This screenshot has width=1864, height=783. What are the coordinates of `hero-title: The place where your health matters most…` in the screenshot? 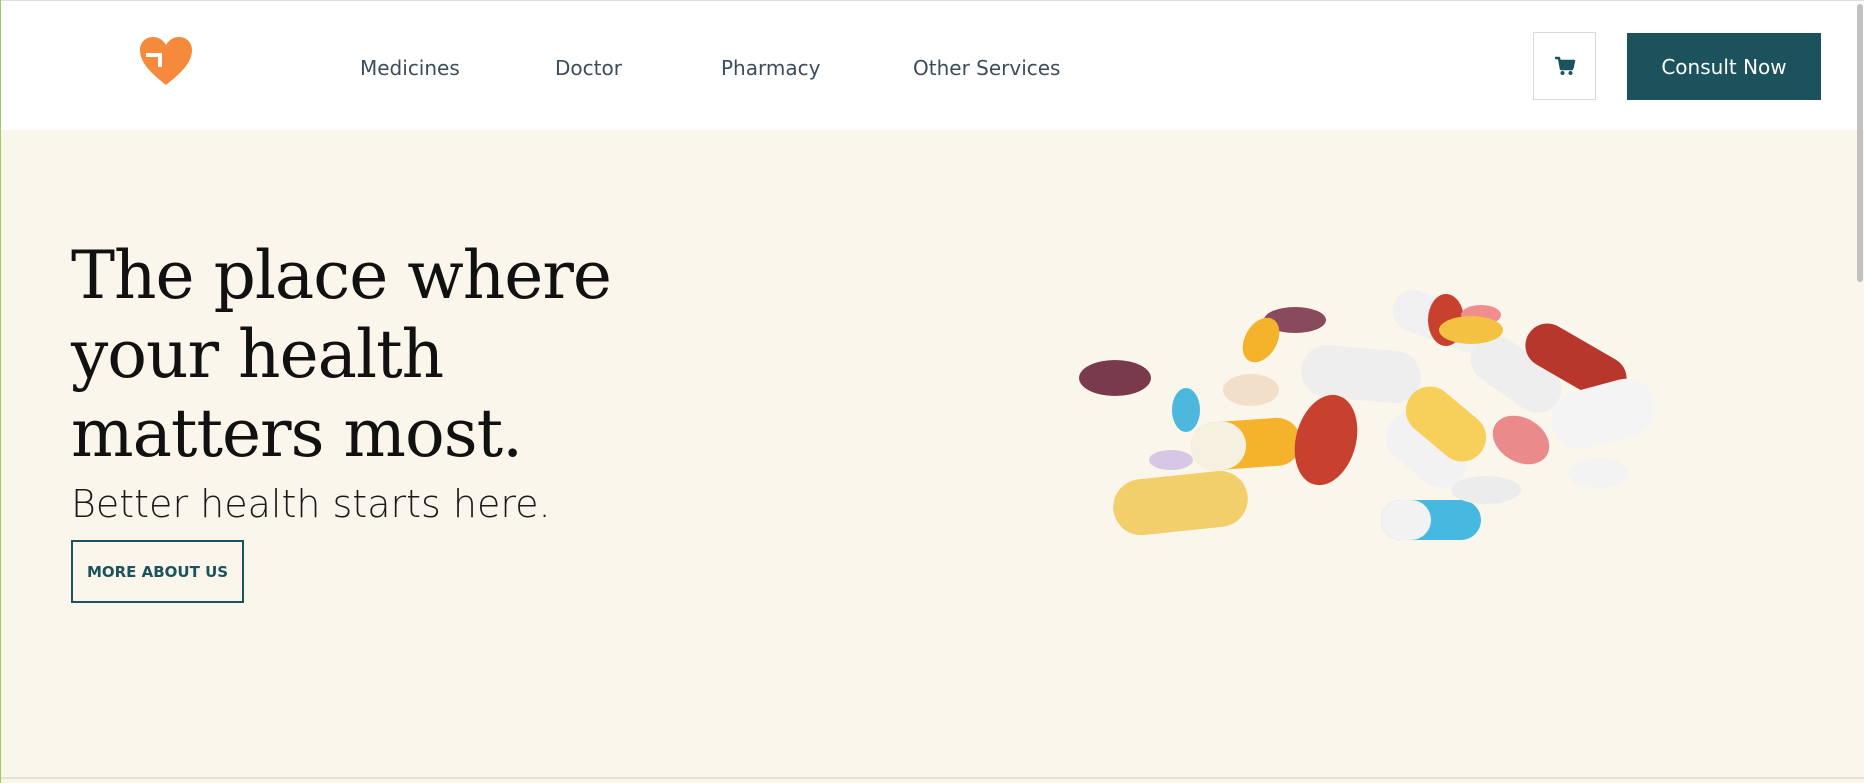 It's located at (341, 354).